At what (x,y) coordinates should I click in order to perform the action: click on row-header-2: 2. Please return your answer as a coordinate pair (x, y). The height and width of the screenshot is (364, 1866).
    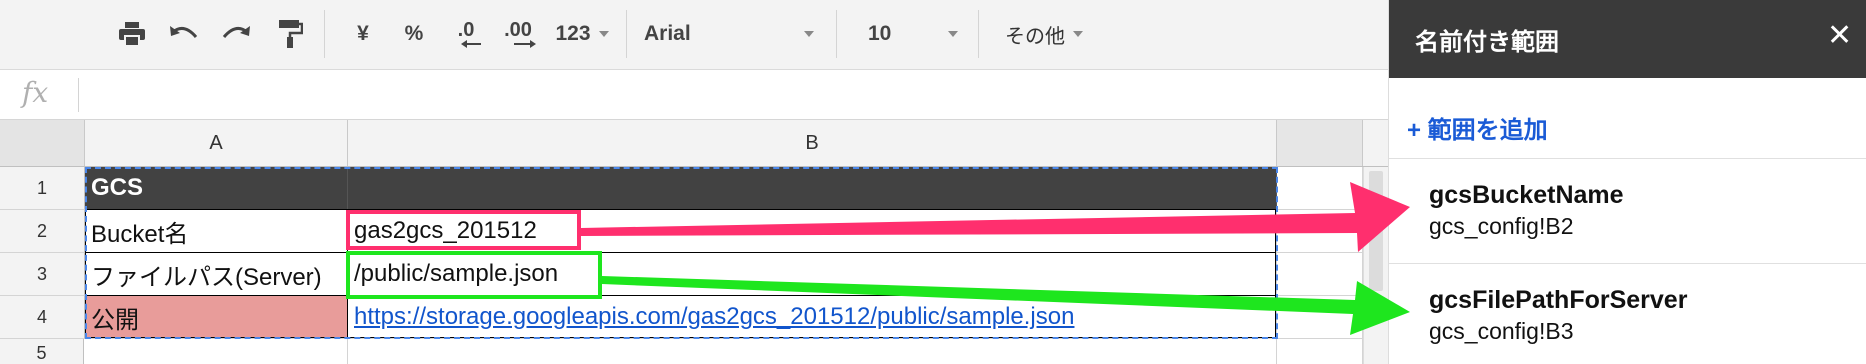
    Looking at the image, I should click on (42, 231).